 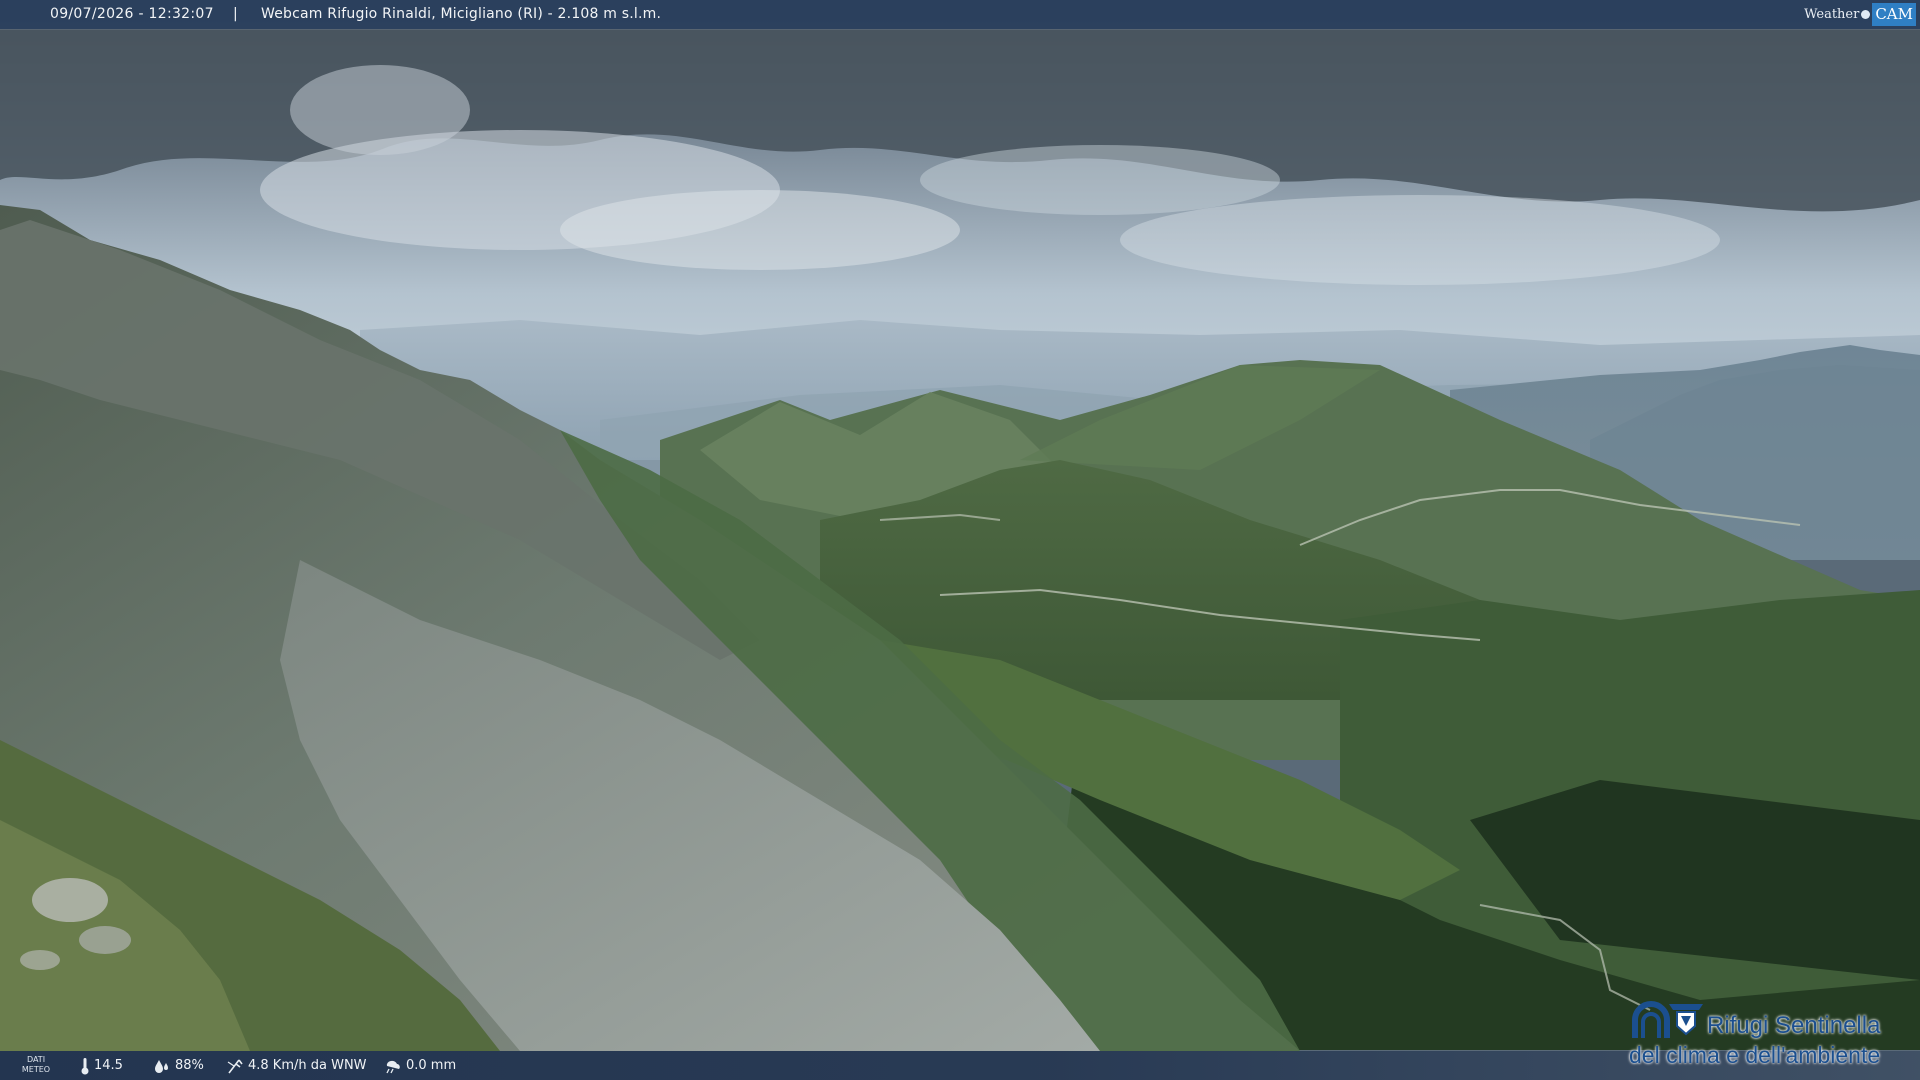 What do you see at coordinates (85, 1065) in the screenshot?
I see `thermometer-icon` at bounding box center [85, 1065].